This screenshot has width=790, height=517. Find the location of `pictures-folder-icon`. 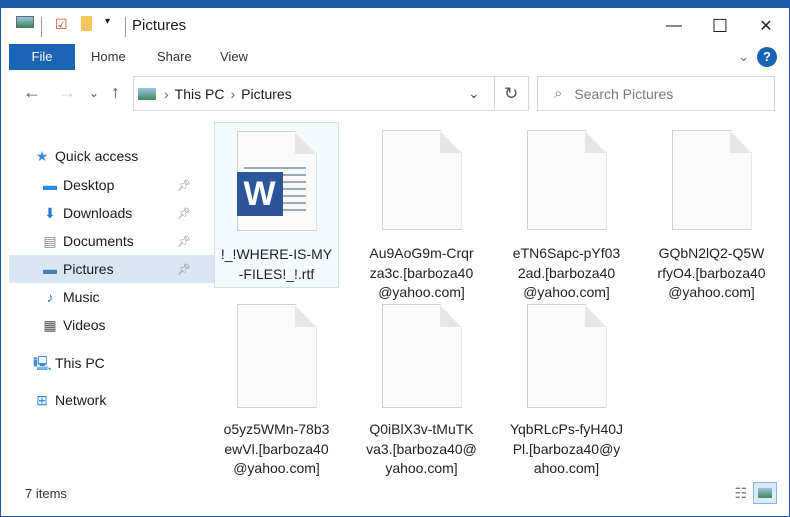

pictures-folder-icon is located at coordinates (25, 22).